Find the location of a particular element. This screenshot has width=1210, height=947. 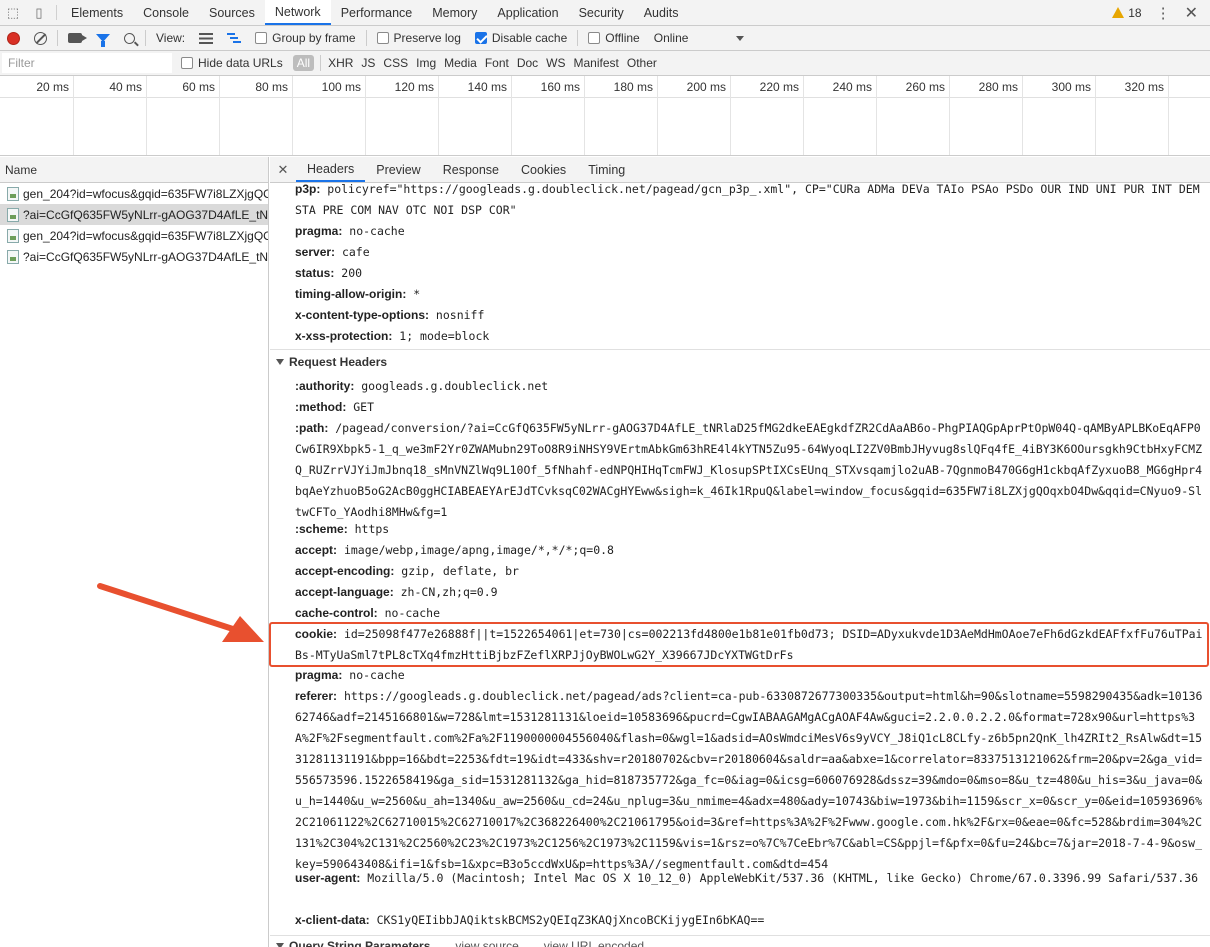

warning-icon is located at coordinates (1118, 12).